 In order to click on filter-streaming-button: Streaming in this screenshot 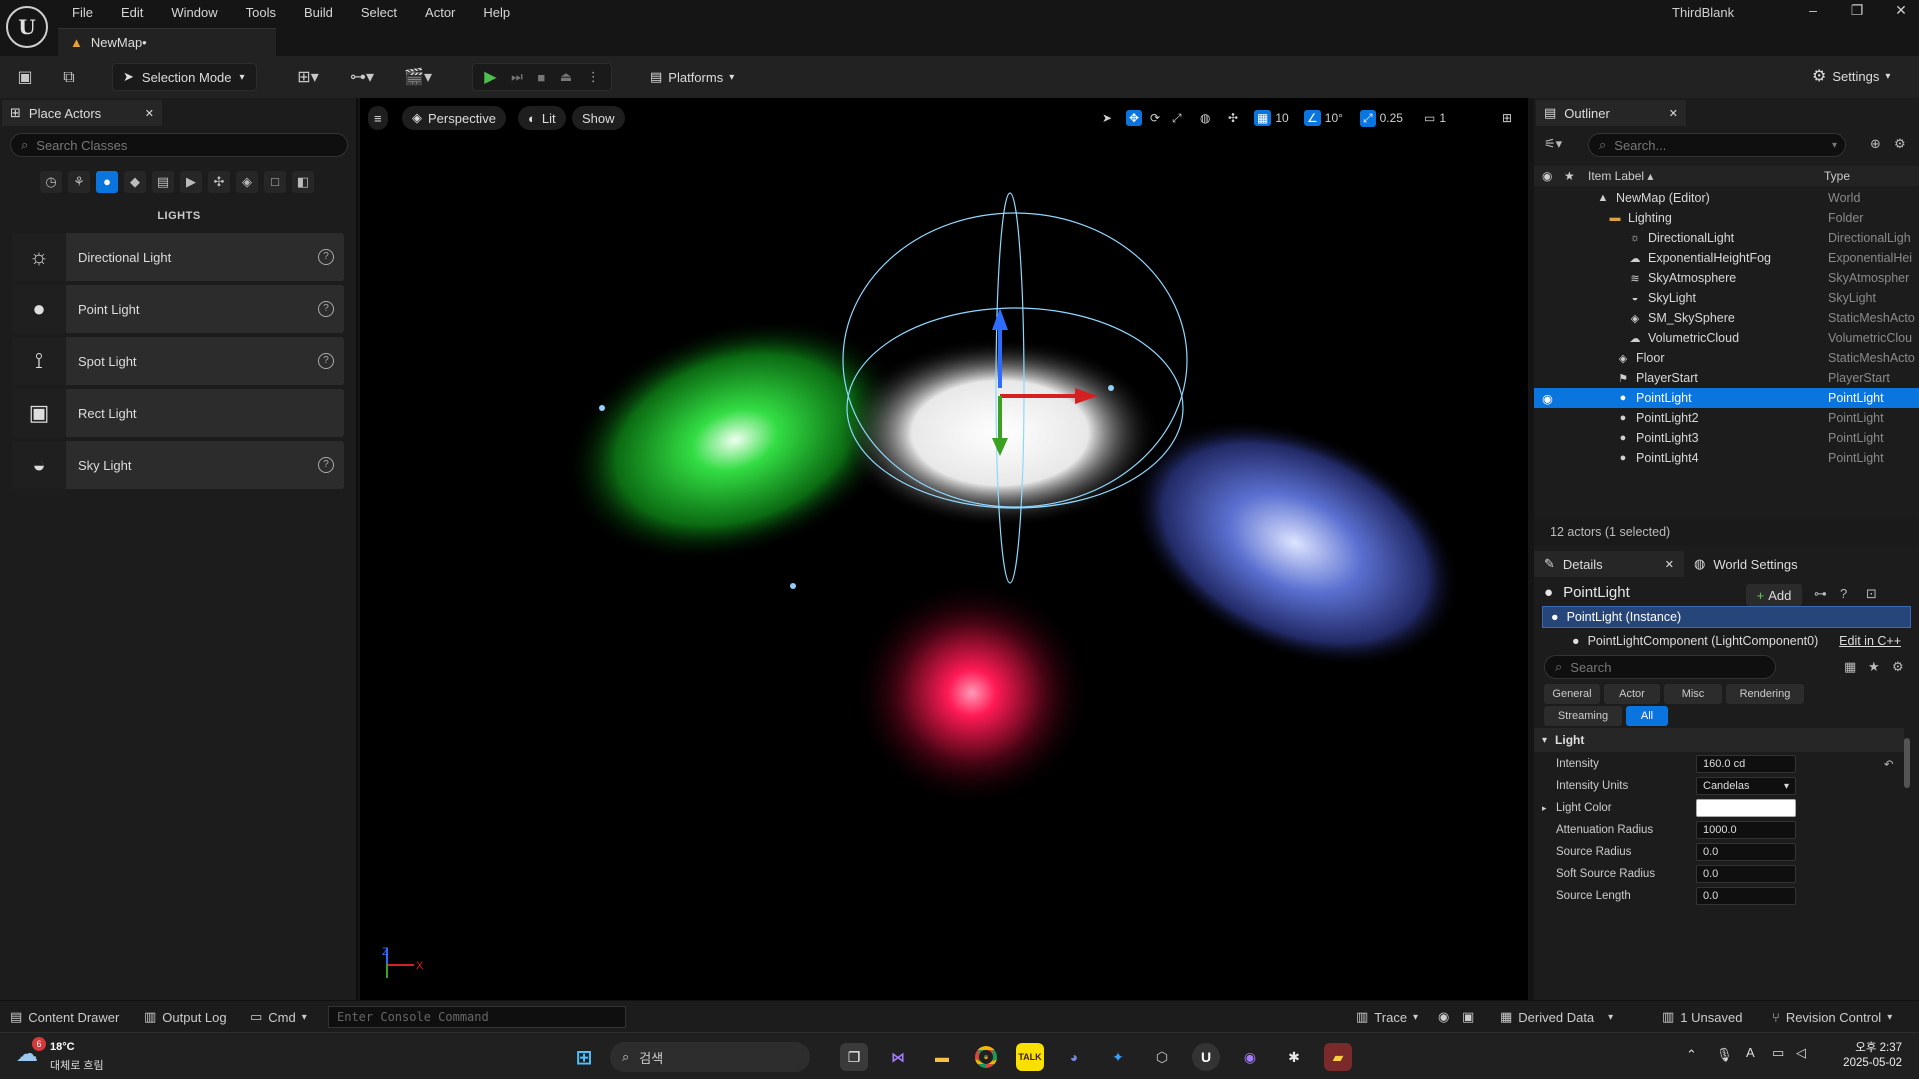, I will do `click(1583, 716)`.